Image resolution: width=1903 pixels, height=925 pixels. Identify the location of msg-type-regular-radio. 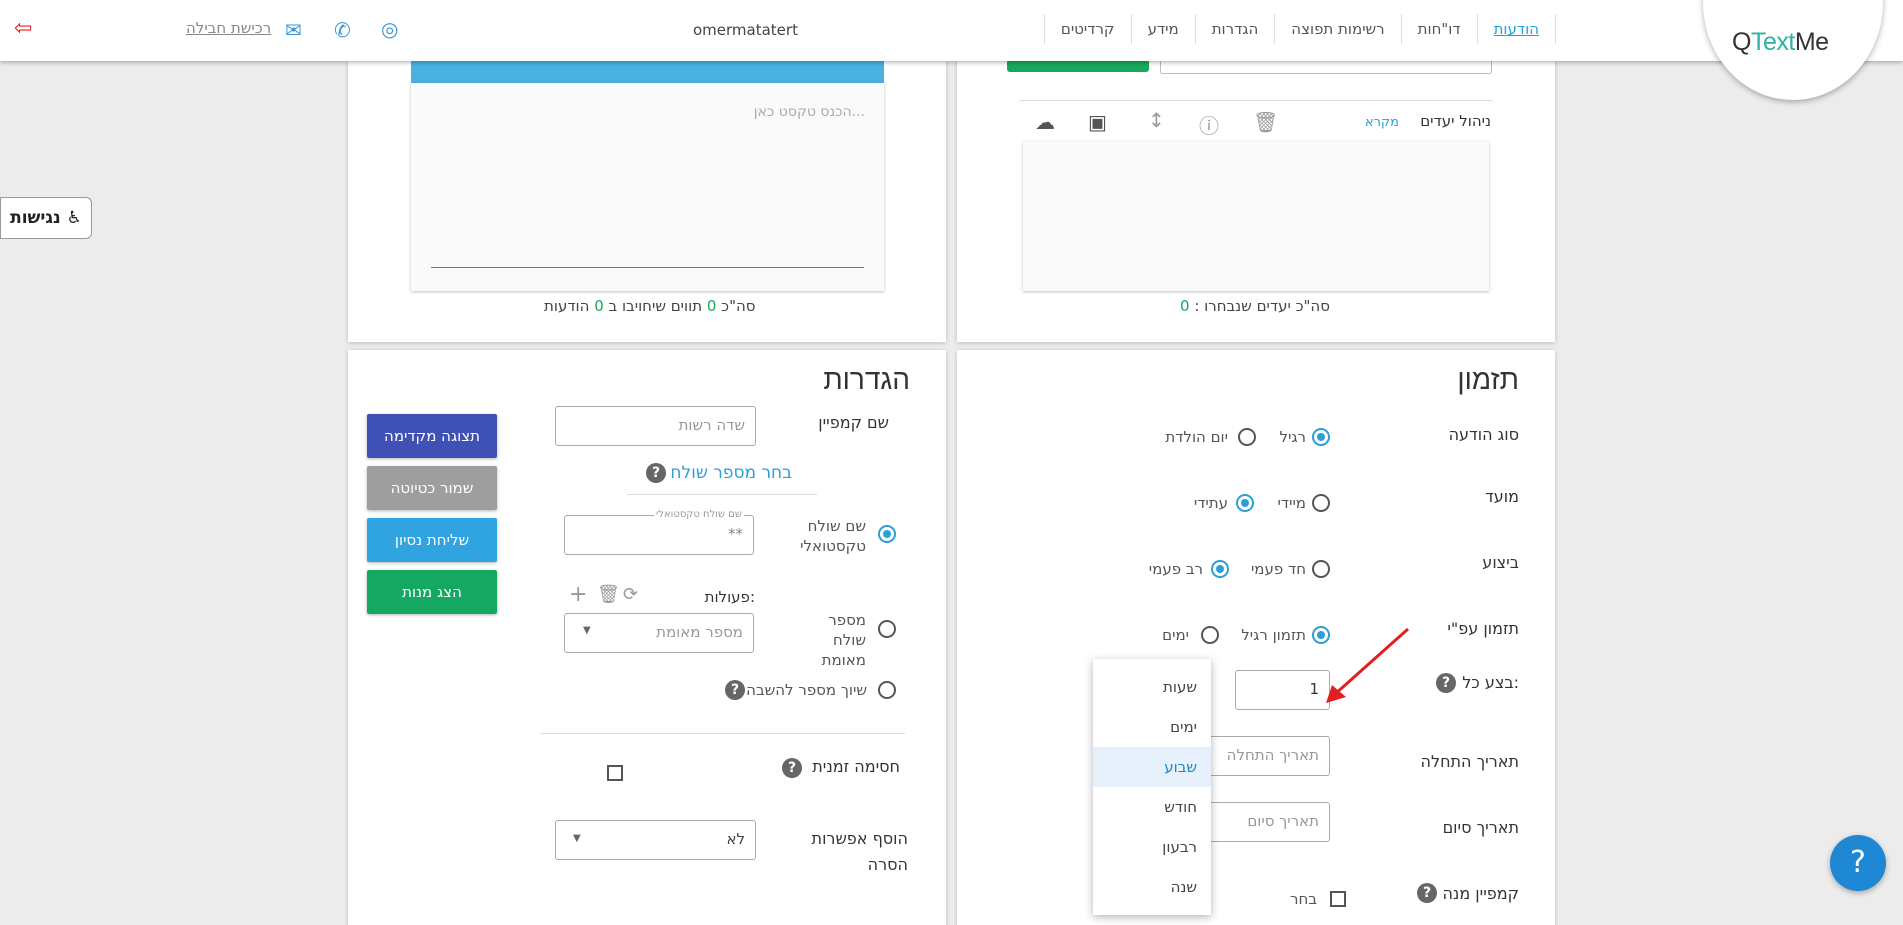
(1321, 437).